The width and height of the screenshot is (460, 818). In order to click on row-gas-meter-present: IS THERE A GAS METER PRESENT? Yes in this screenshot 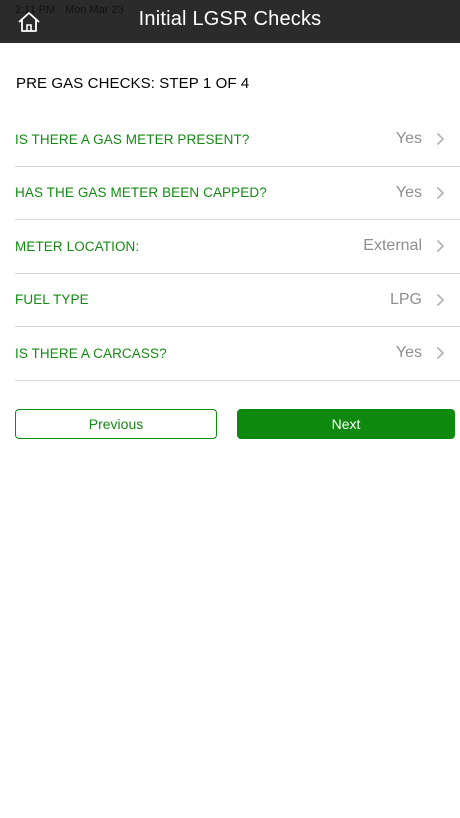, I will do `click(237, 140)`.